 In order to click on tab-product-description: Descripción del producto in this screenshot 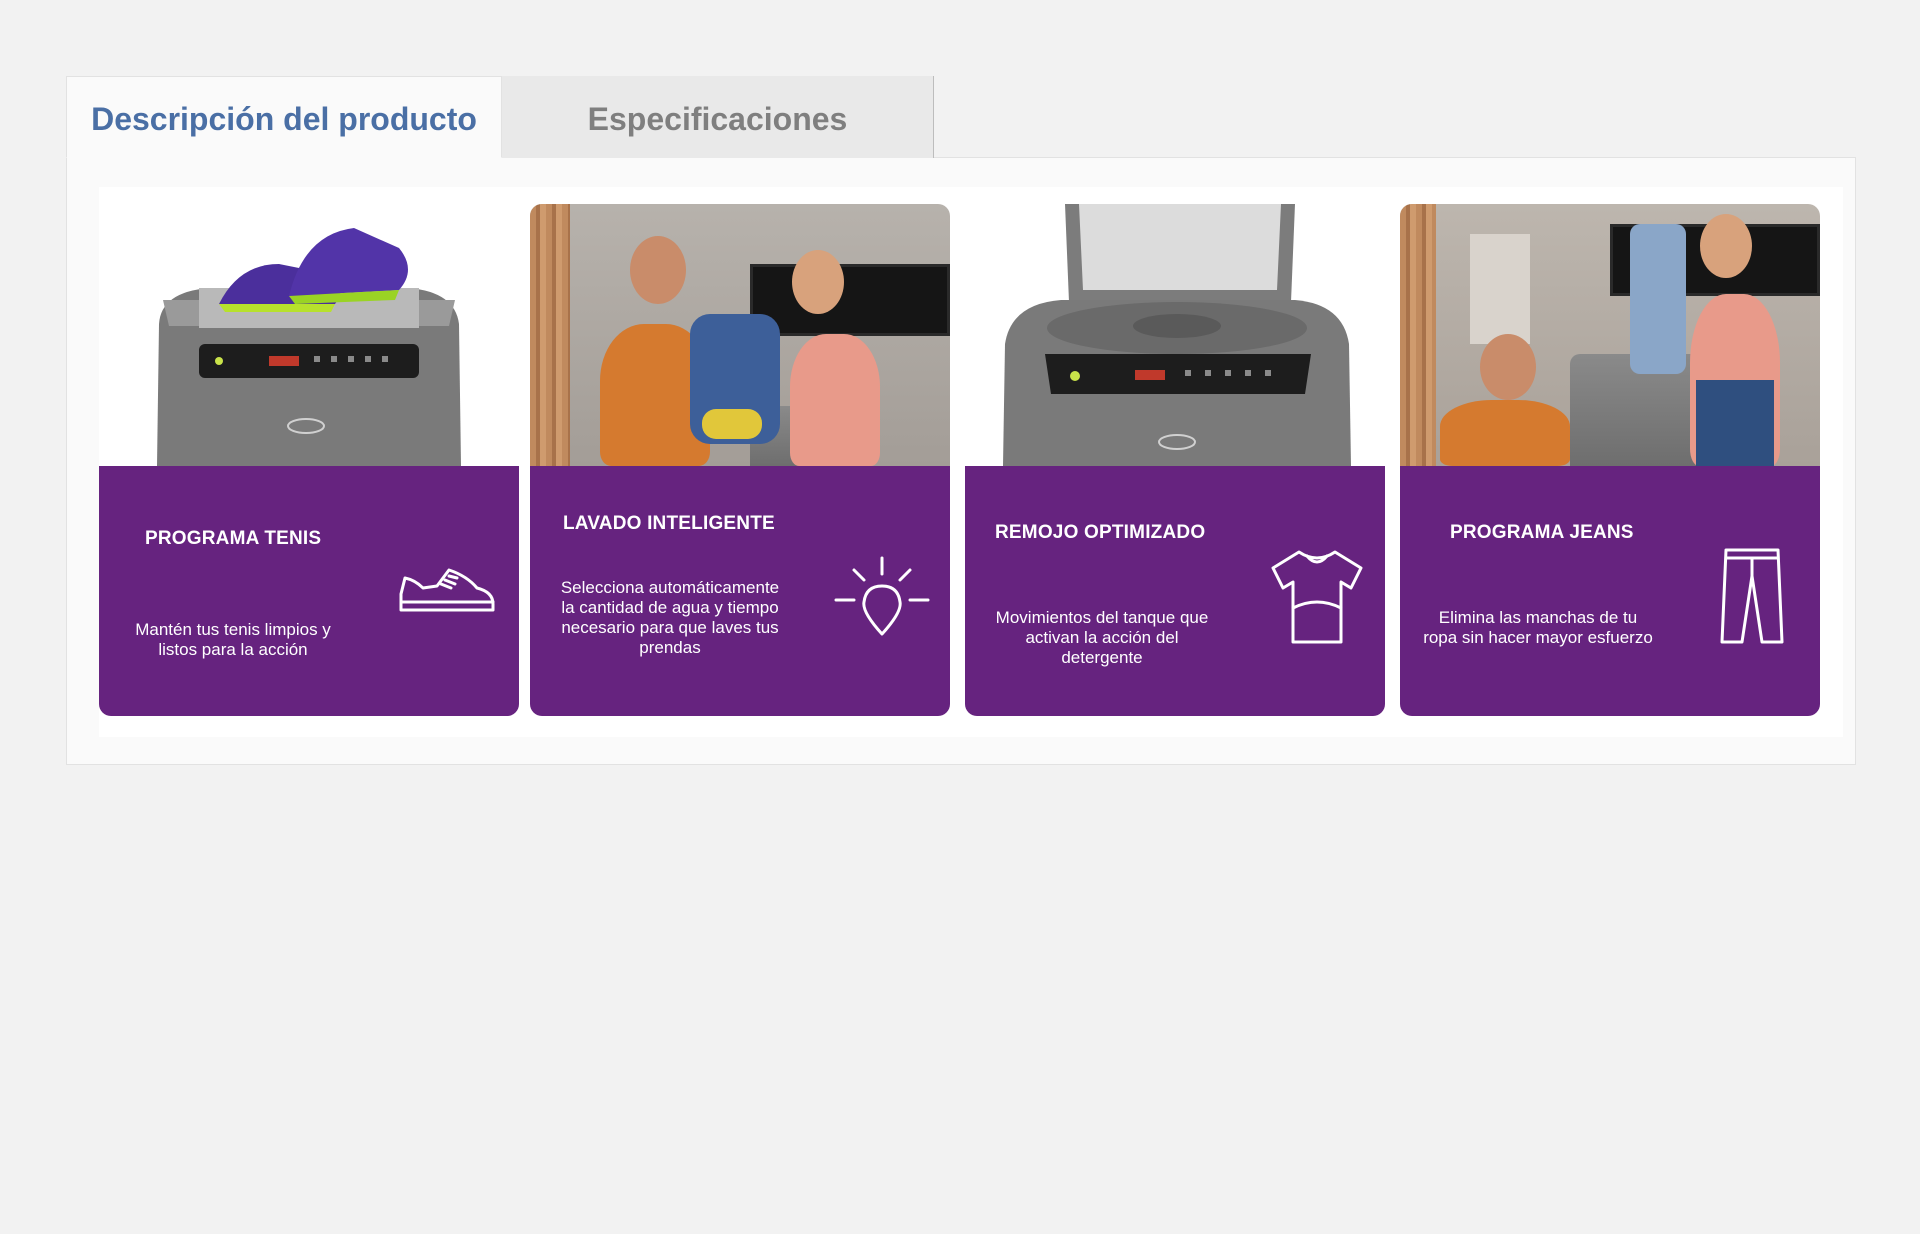, I will do `click(284, 117)`.